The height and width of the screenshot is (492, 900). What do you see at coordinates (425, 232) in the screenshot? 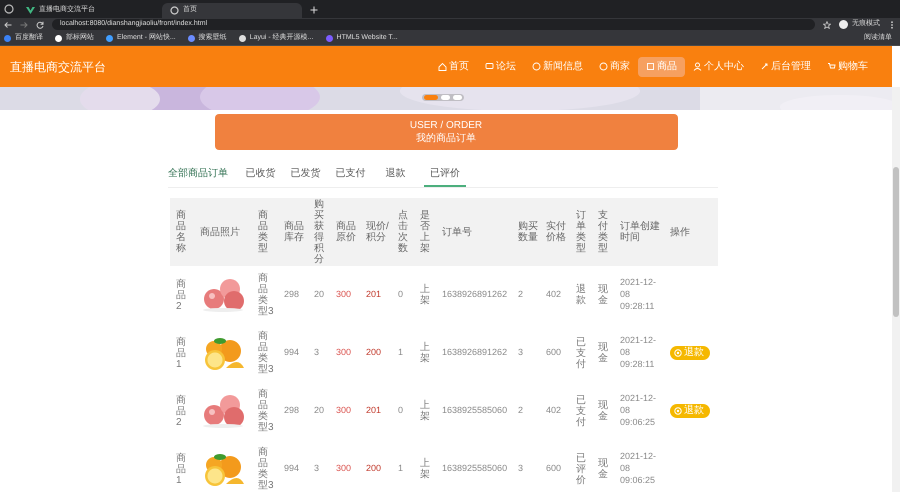
I see `column-header: 是否上架` at bounding box center [425, 232].